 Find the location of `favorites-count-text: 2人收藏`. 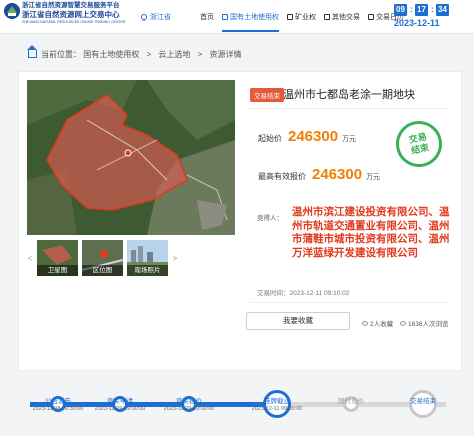

favorites-count-text: 2人收藏 is located at coordinates (382, 324).